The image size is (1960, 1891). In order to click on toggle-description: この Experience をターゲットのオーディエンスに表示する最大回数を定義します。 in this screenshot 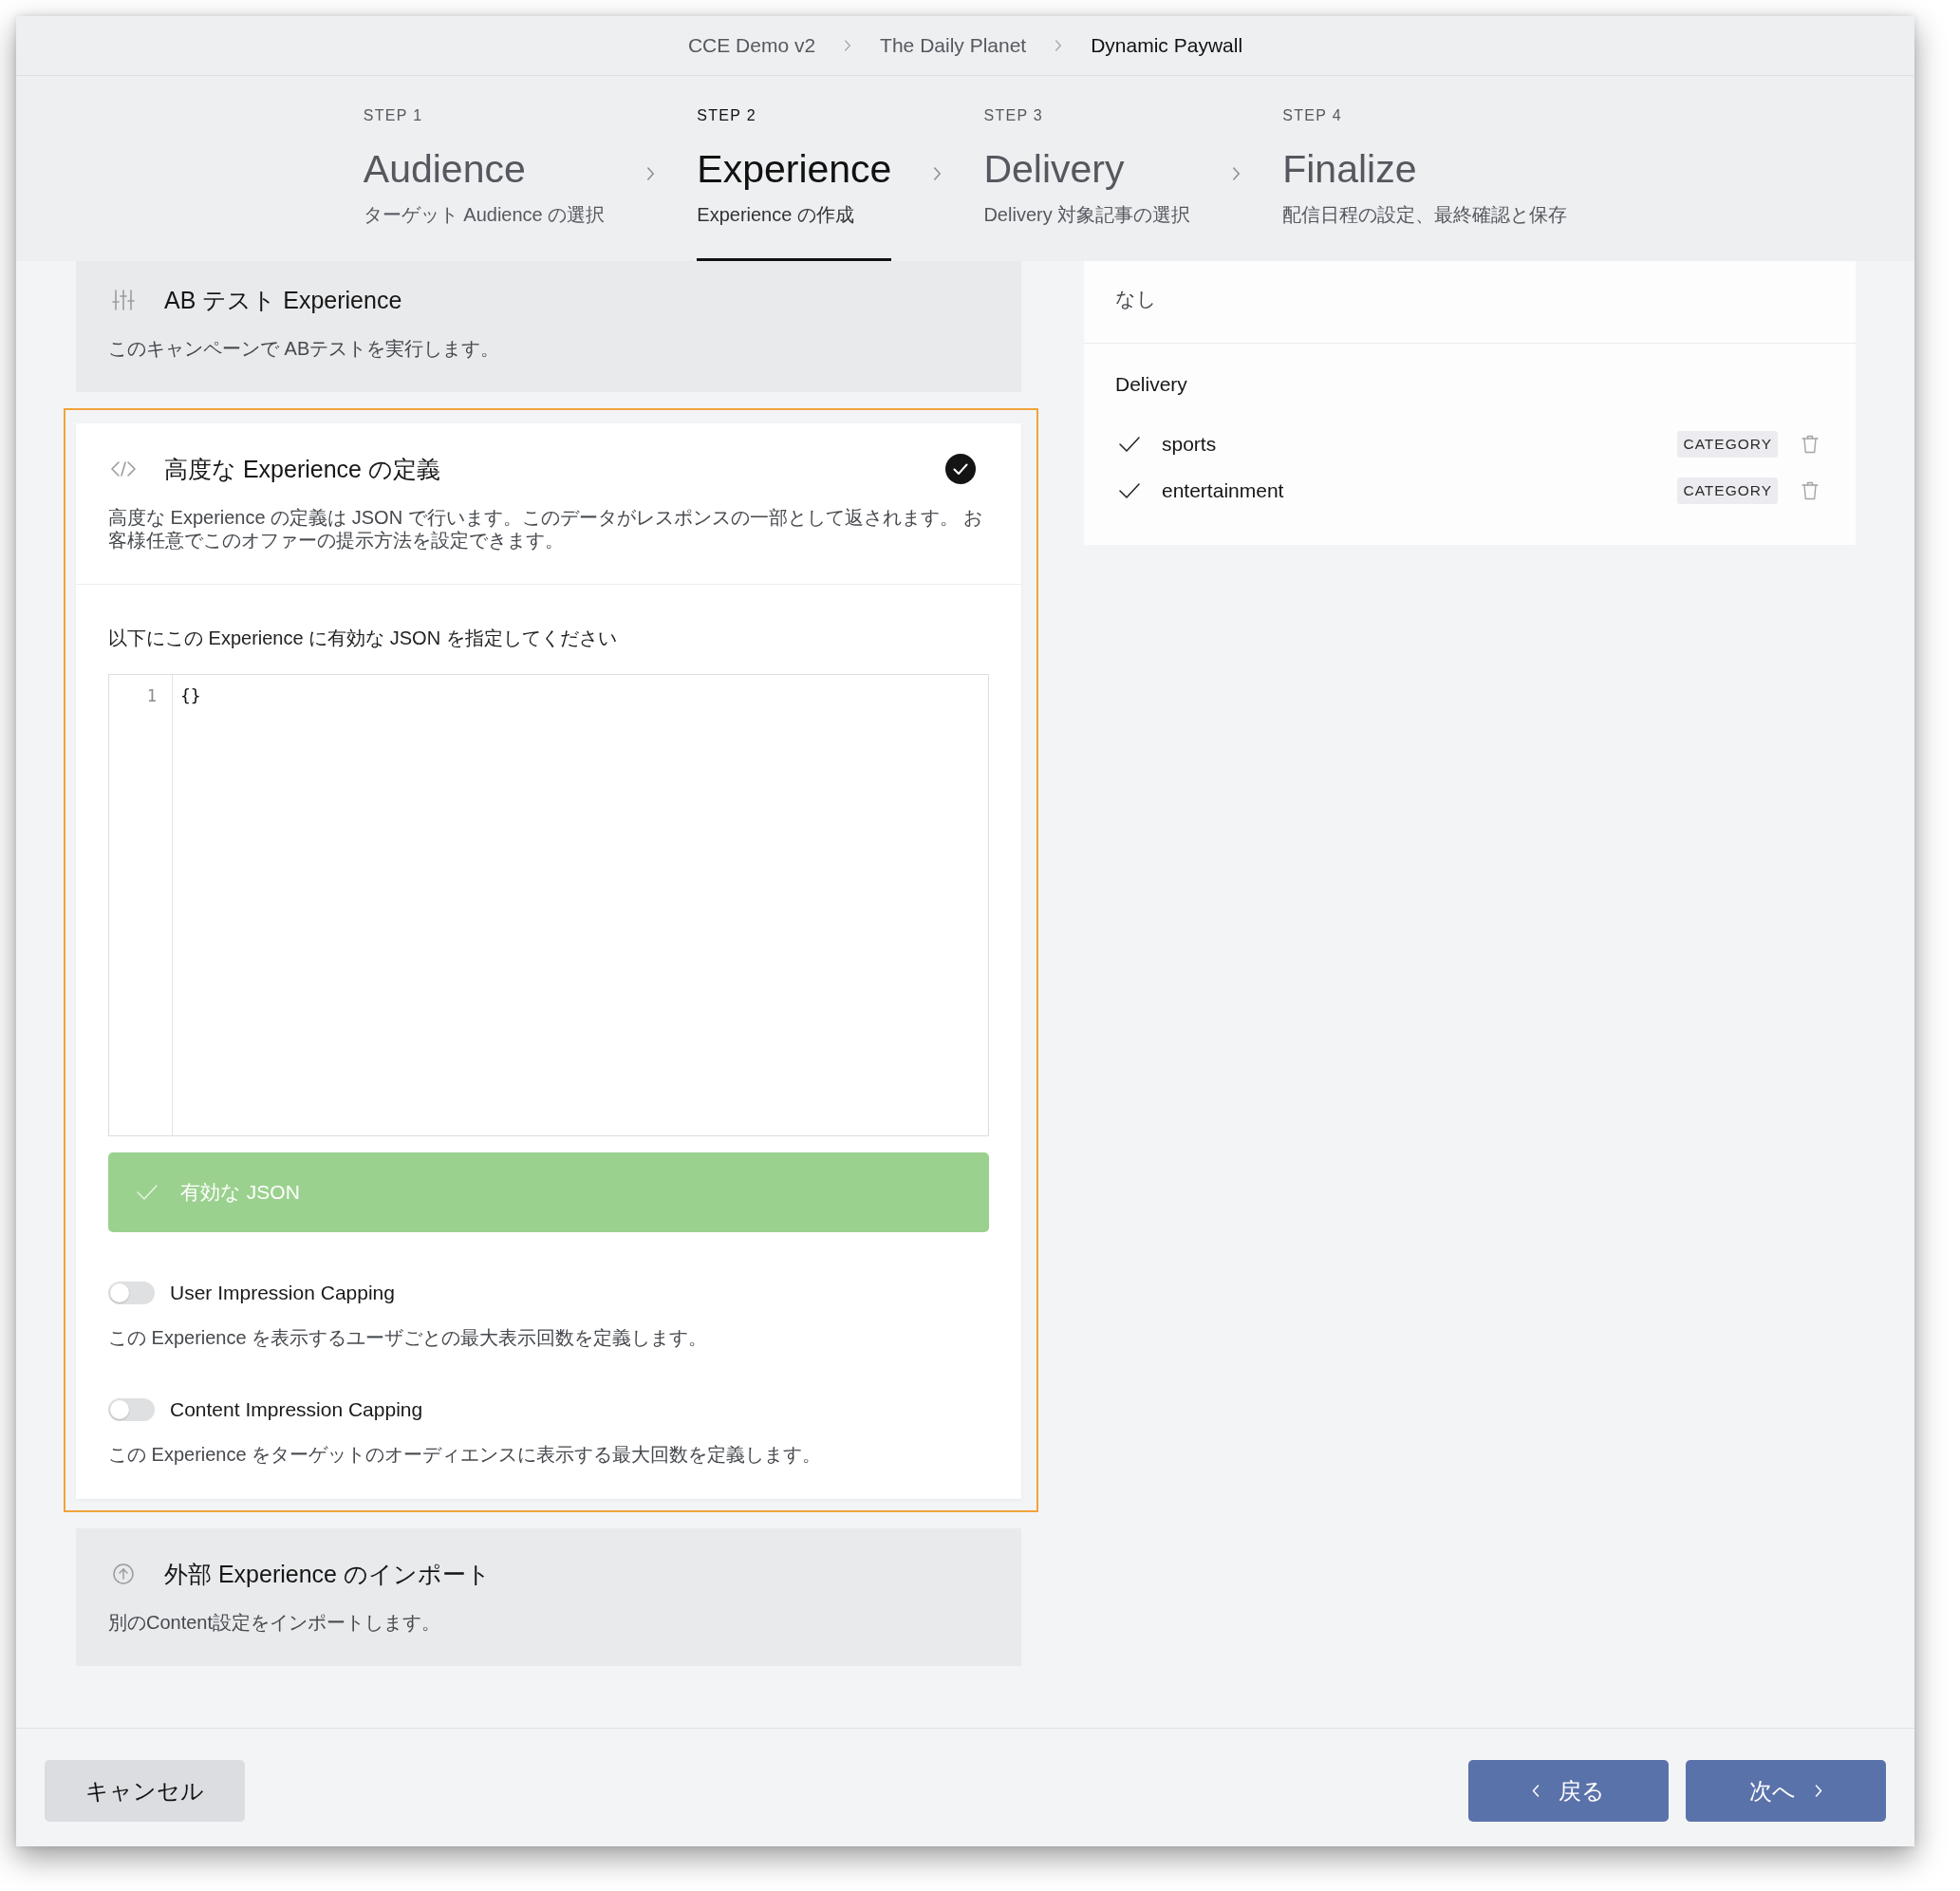, I will do `click(465, 1454)`.